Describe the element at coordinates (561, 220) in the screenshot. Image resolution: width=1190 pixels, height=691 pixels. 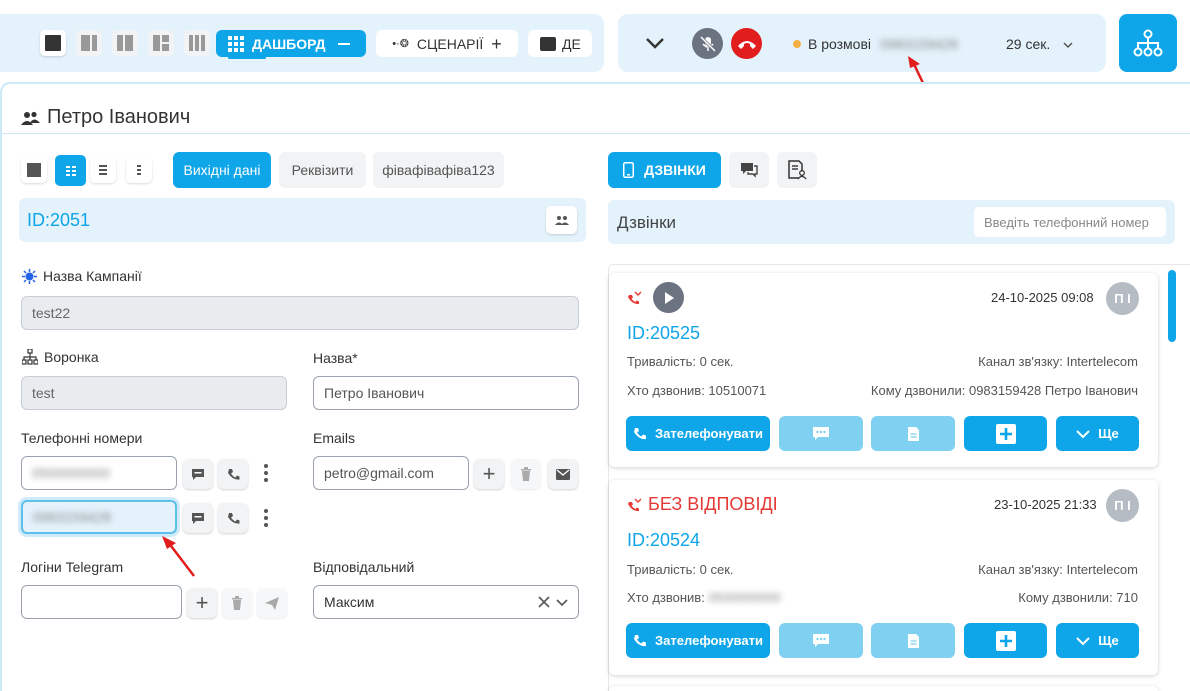
I see `id-users-button` at that location.